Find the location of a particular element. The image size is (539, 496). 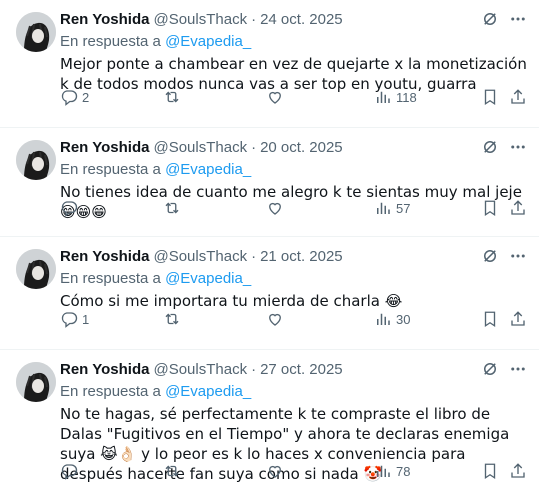

reply-button: 1 is located at coordinates (74, 319).